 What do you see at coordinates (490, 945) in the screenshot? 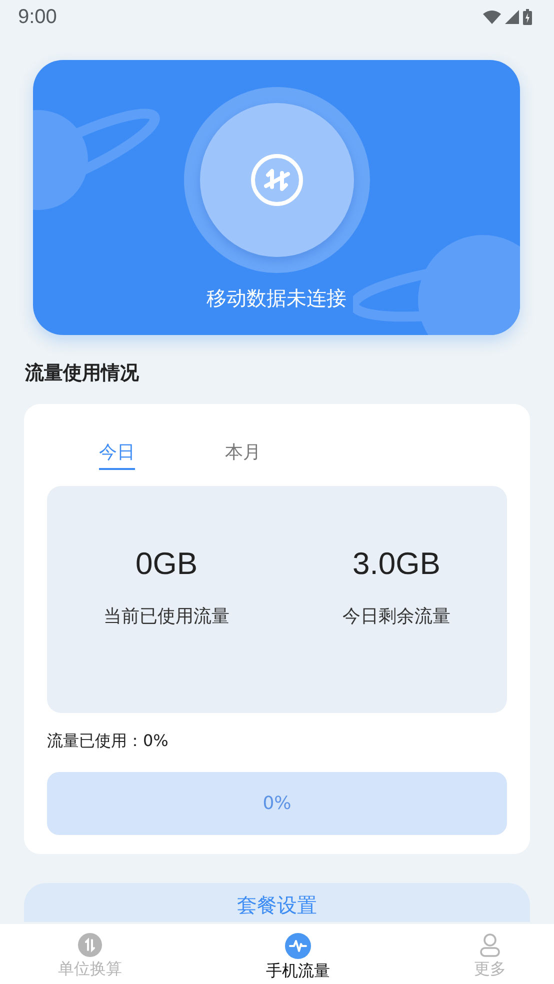
I see `person-icon` at bounding box center [490, 945].